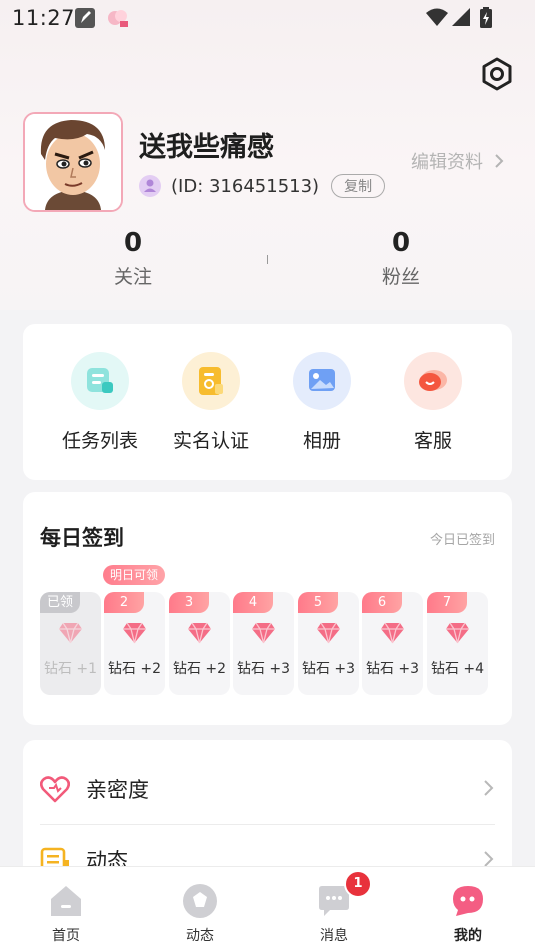 The image size is (535, 952). I want to click on day-tag: 3, so click(189, 602).